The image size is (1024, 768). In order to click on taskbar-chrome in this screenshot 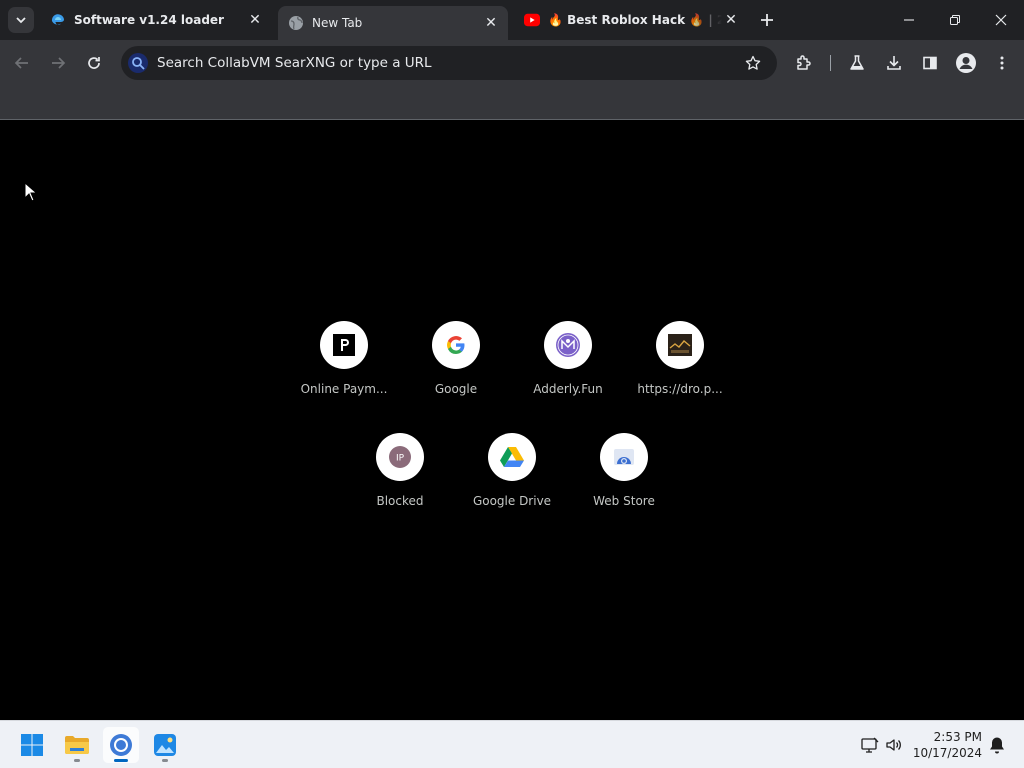, I will do `click(121, 745)`.